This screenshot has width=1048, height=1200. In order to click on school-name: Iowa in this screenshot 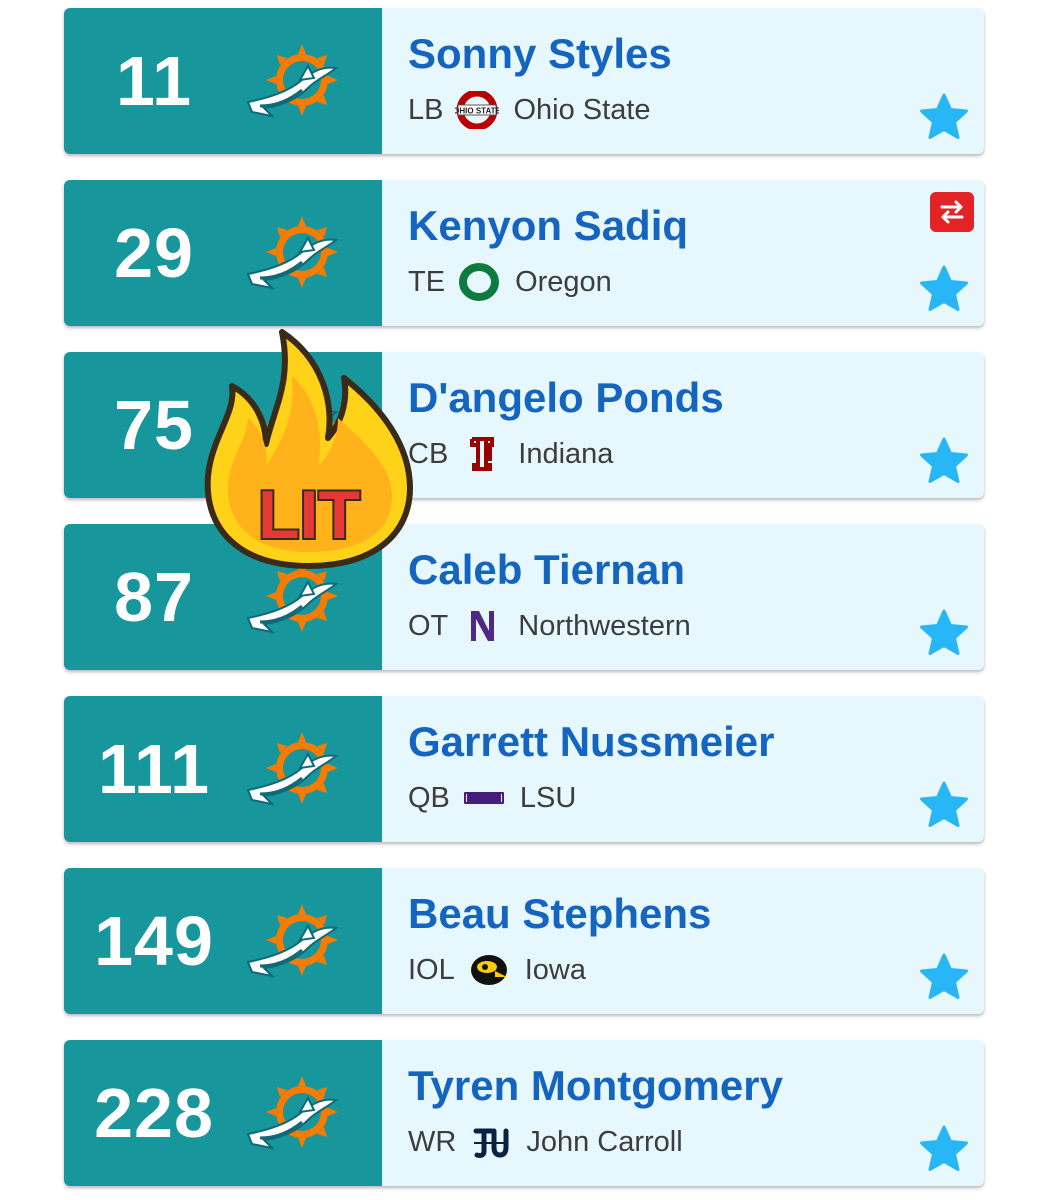, I will do `click(555, 969)`.